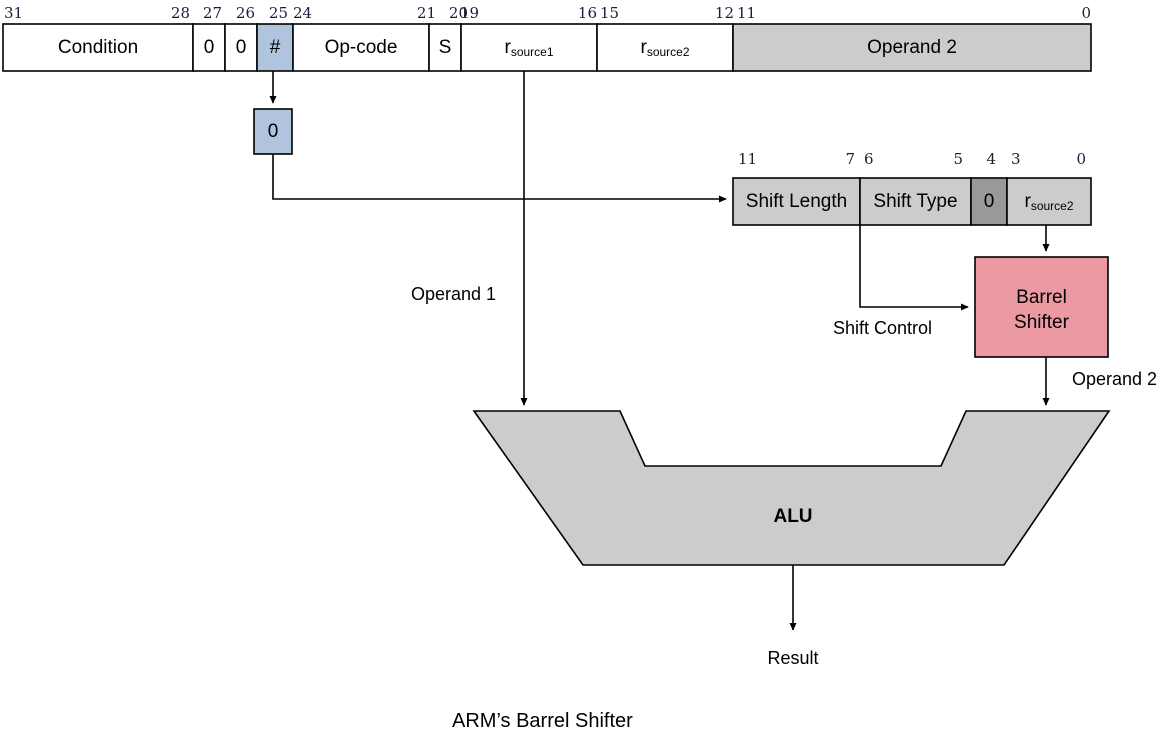  What do you see at coordinates (796, 201) in the screenshot?
I see `field-shift-length` at bounding box center [796, 201].